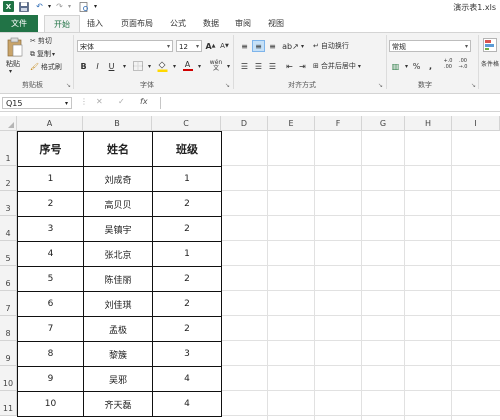 The image size is (500, 420). Describe the element at coordinates (68, 85) in the screenshot. I see `clipboard-launcher-icon: ↘` at that location.